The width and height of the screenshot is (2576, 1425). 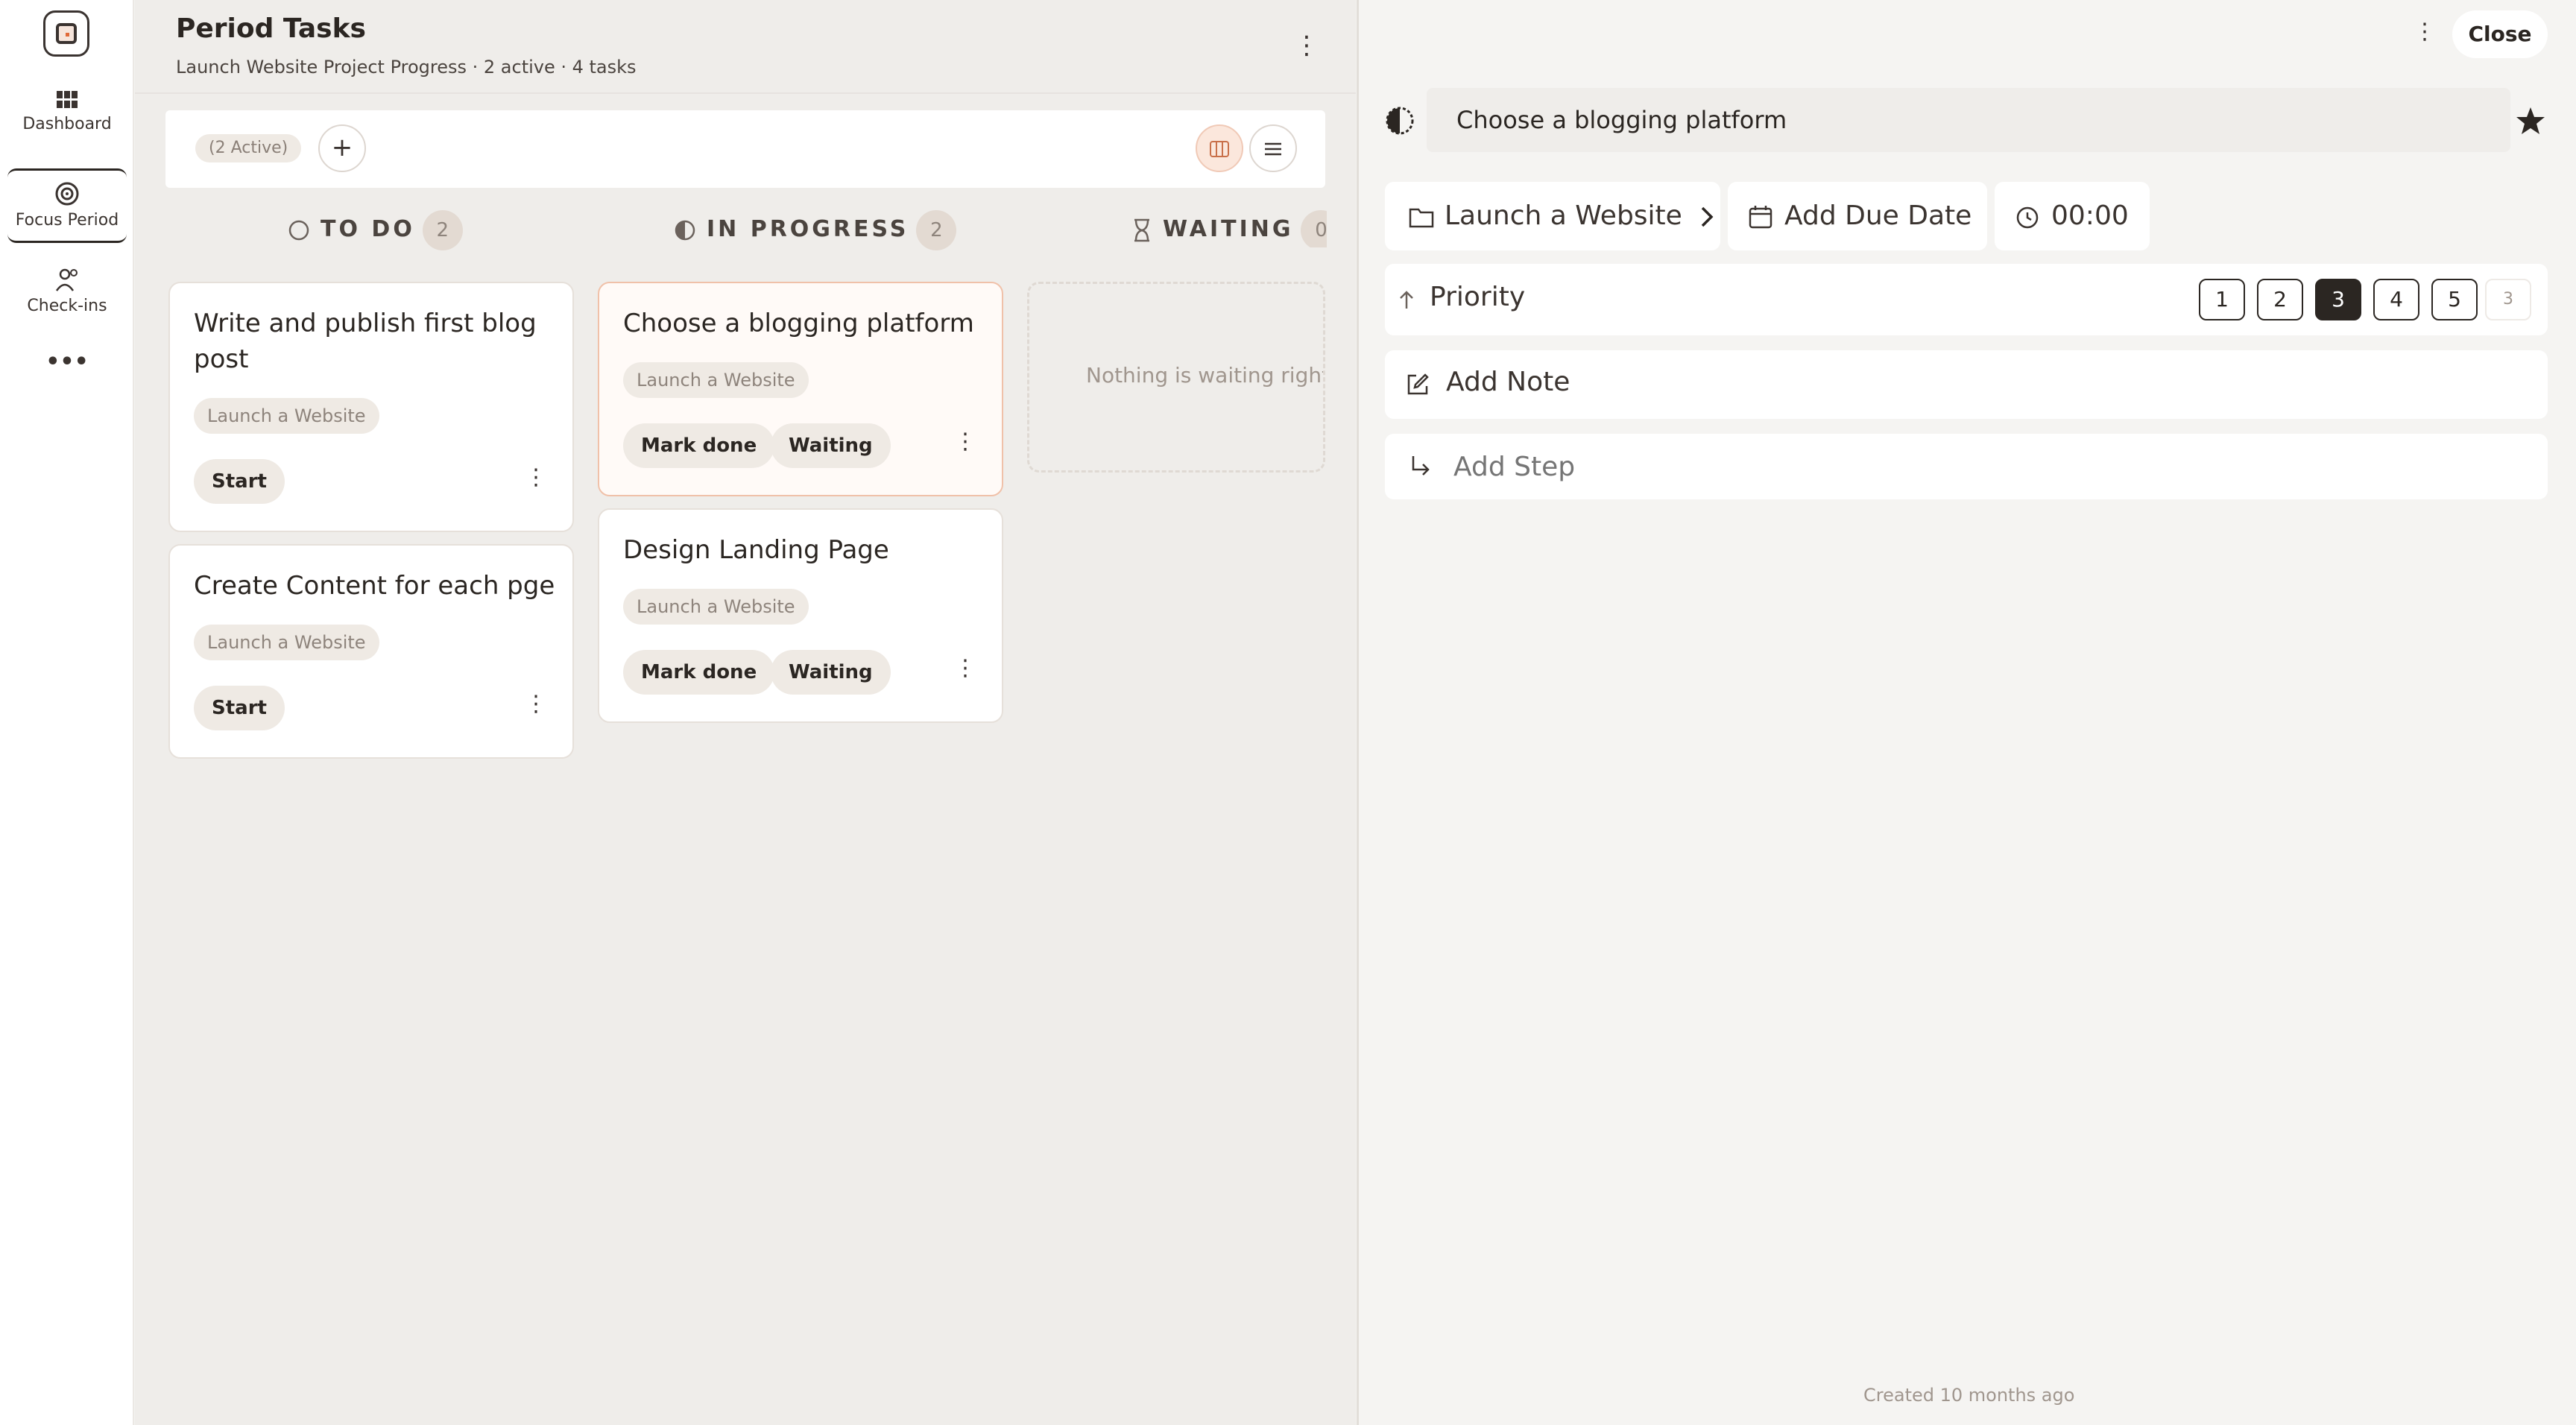 I want to click on column-title: WAITING, so click(x=1229, y=229).